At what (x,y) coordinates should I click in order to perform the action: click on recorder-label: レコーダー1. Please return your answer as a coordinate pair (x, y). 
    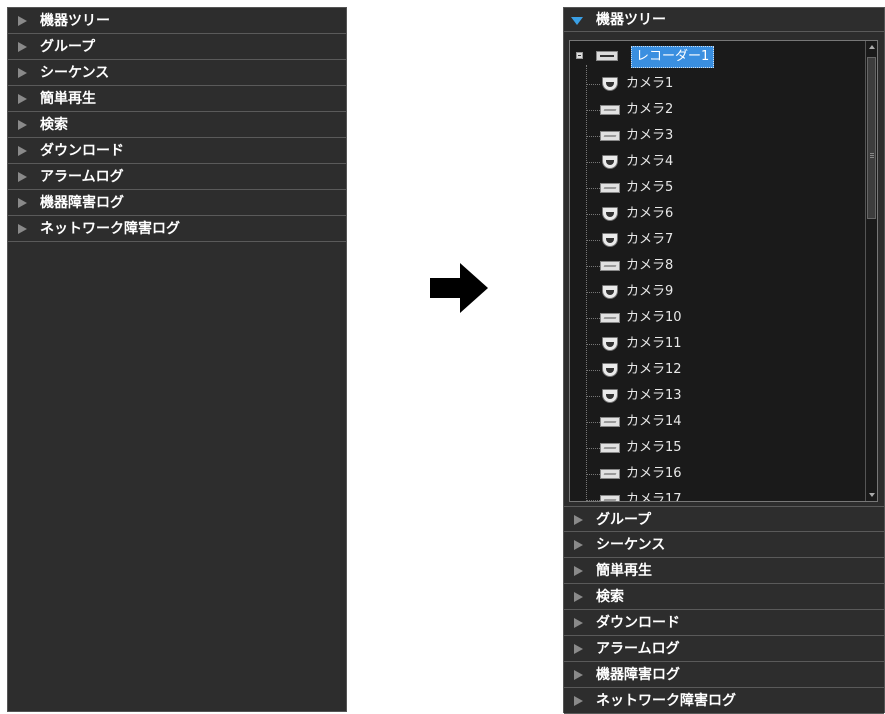
    Looking at the image, I should click on (673, 57).